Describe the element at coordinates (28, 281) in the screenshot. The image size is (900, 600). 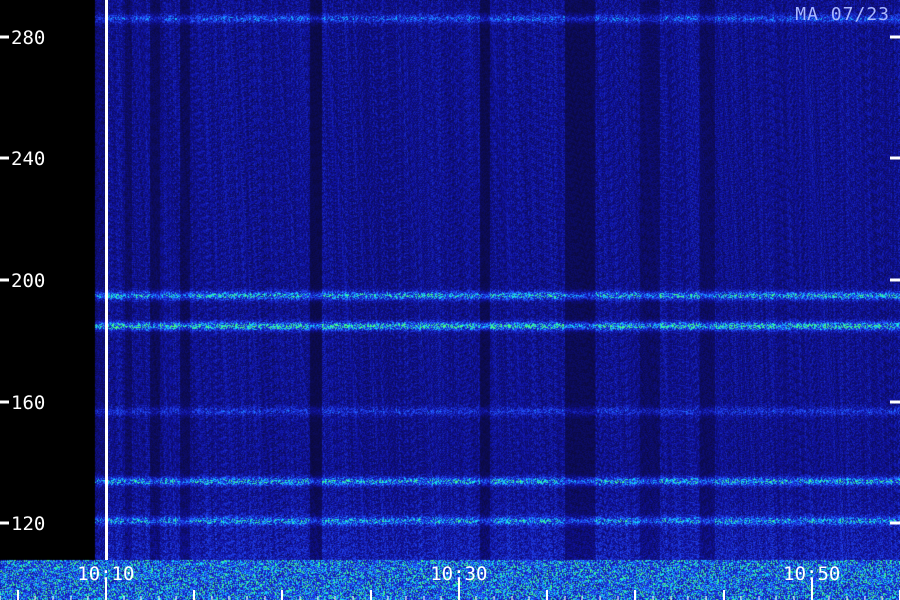
I see `y-tick-label: 200` at that location.